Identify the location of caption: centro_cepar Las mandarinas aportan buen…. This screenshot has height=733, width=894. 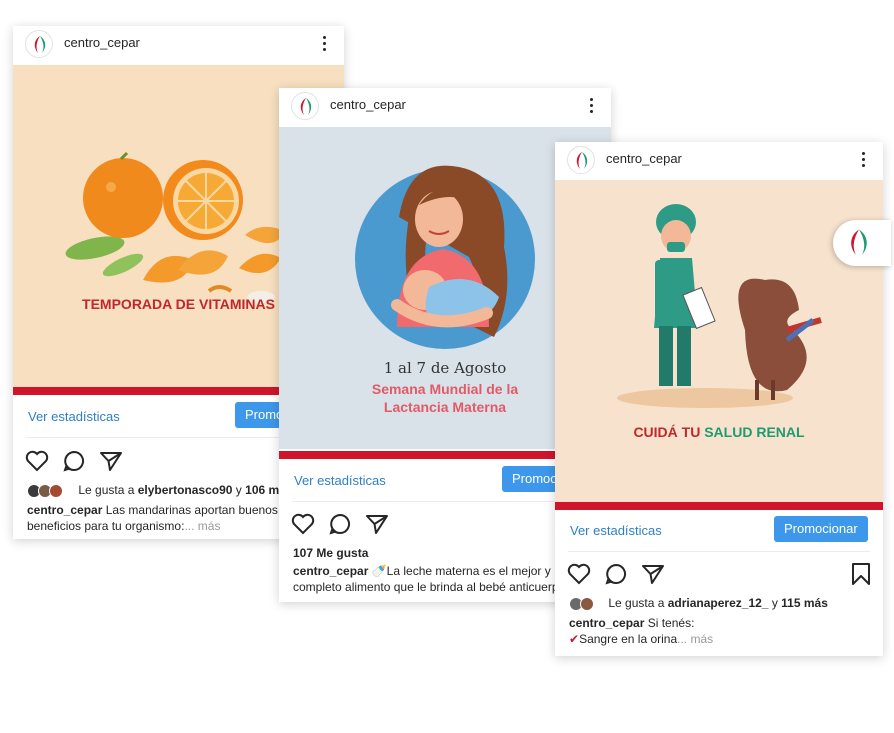
(152, 518).